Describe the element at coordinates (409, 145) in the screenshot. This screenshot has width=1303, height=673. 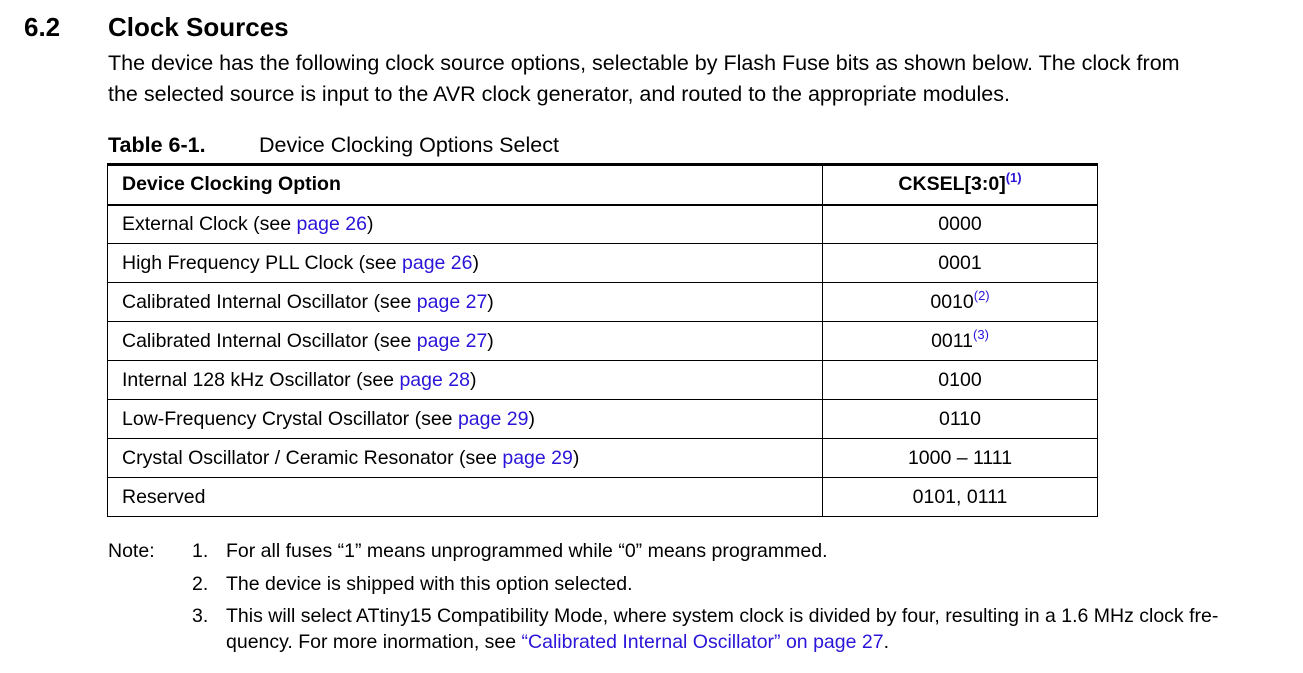
I see `table-caption-text: Device Clocking Options Select` at that location.